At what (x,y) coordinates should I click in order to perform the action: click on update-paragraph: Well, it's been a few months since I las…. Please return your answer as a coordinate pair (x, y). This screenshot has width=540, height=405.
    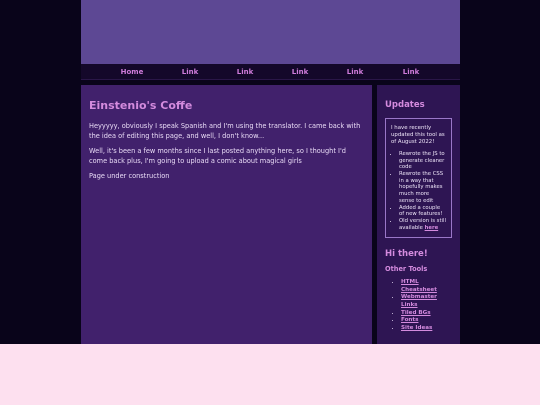
    Looking at the image, I should click on (217, 156).